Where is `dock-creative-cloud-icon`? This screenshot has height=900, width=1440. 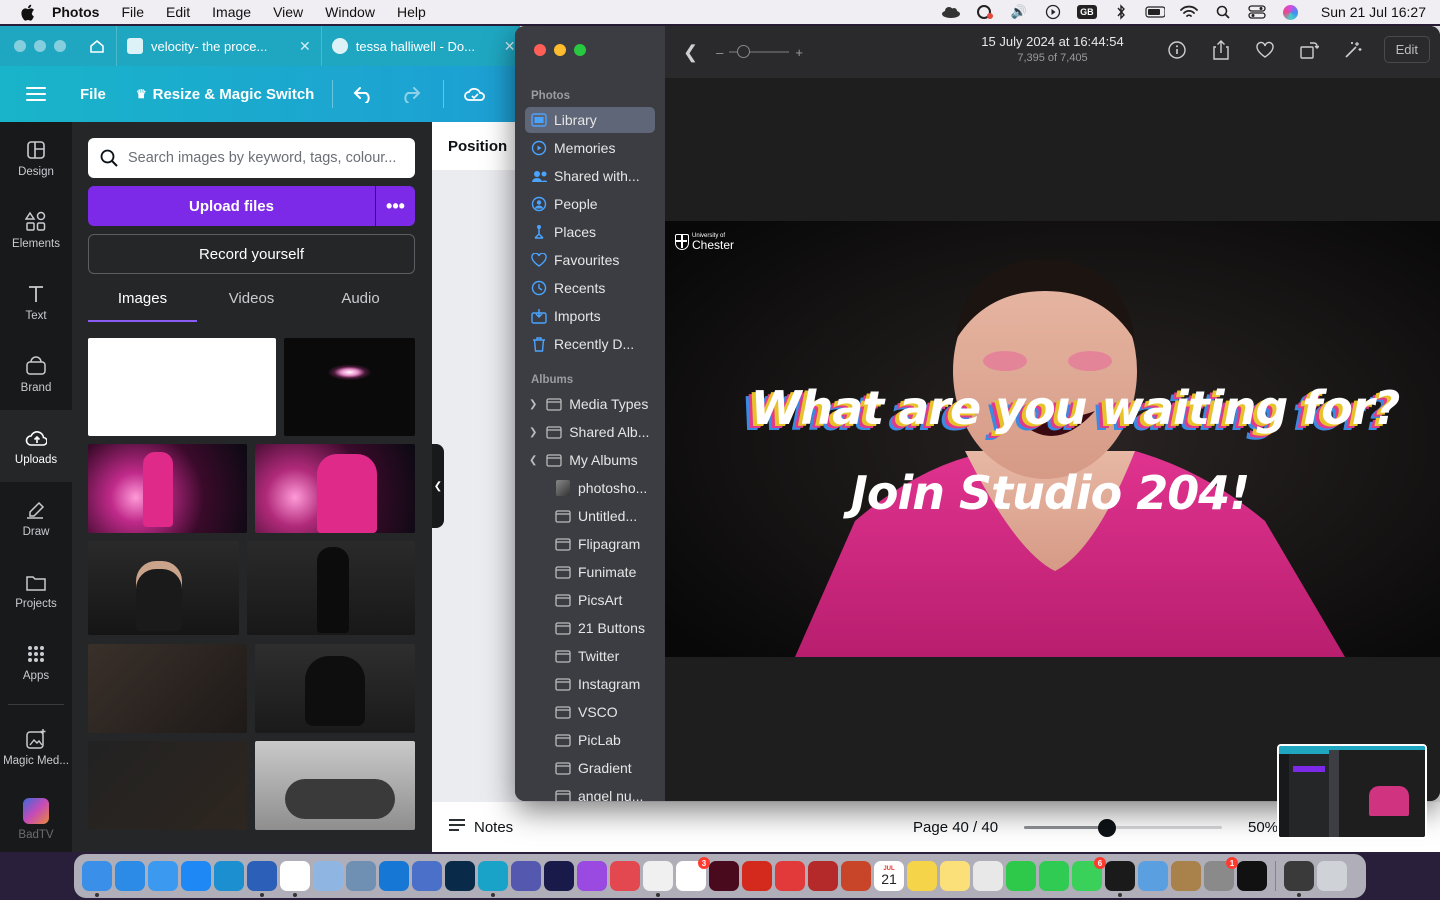
dock-creative-cloud-icon is located at coordinates (625, 876).